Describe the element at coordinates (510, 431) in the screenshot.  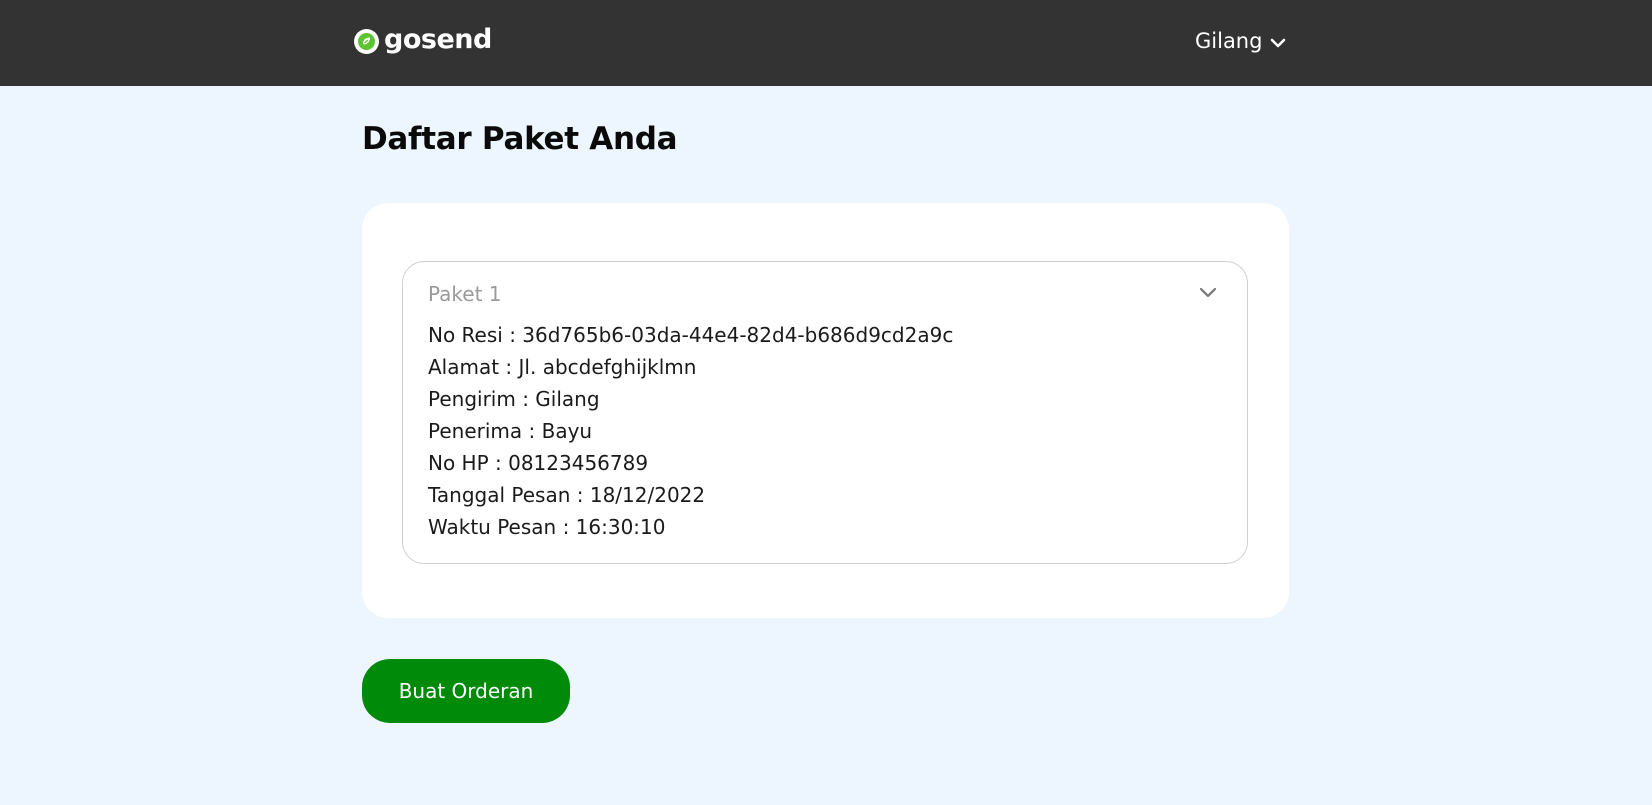
I see `detail-recipient: Penerima : Bayu` at that location.